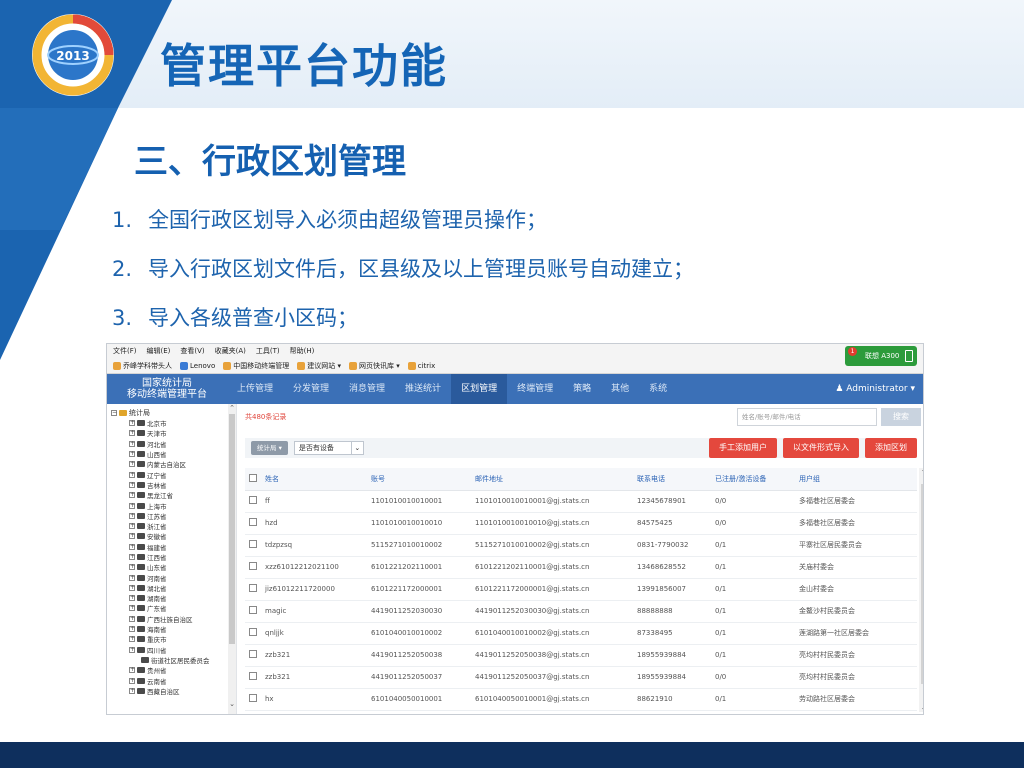  What do you see at coordinates (556, 479) in the screenshot?
I see `col-email: 邮件地址` at bounding box center [556, 479].